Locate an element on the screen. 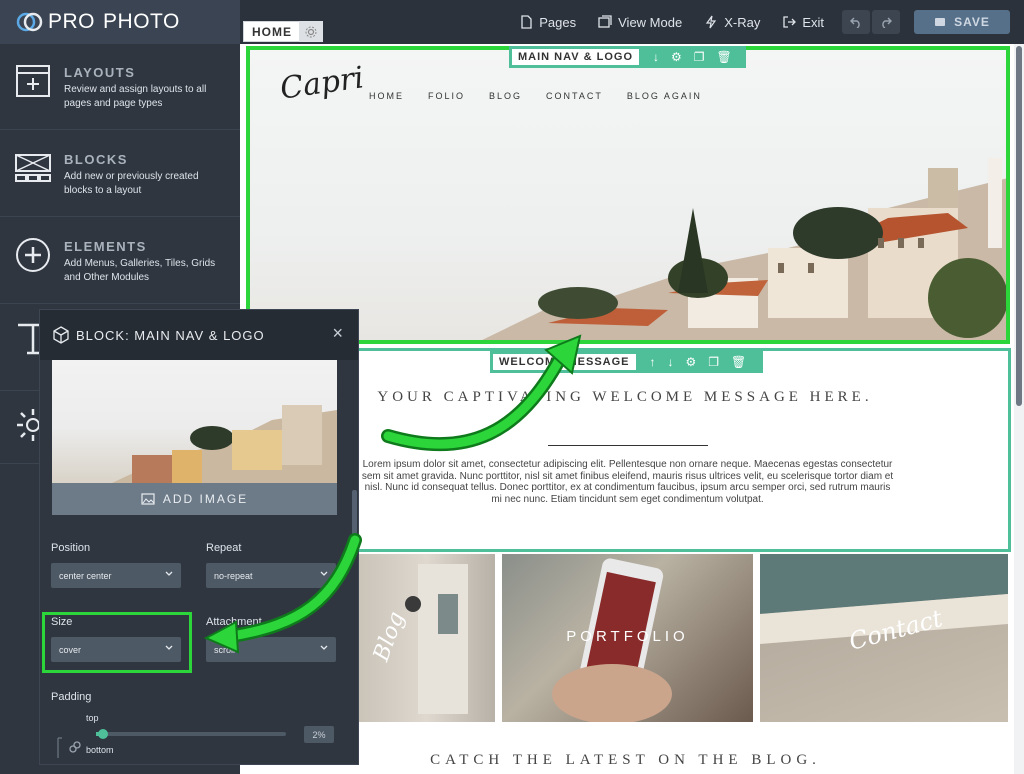  home-settings-button is located at coordinates (311, 31).